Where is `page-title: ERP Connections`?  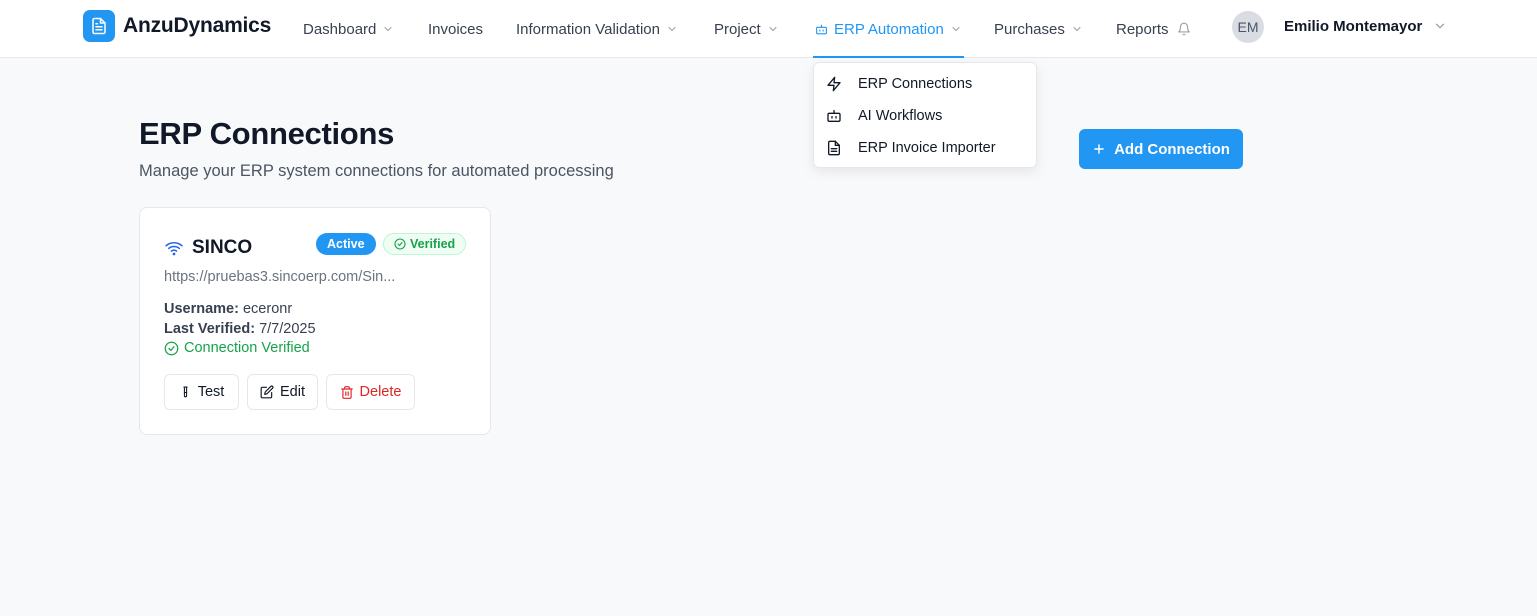 page-title: ERP Connections is located at coordinates (267, 133).